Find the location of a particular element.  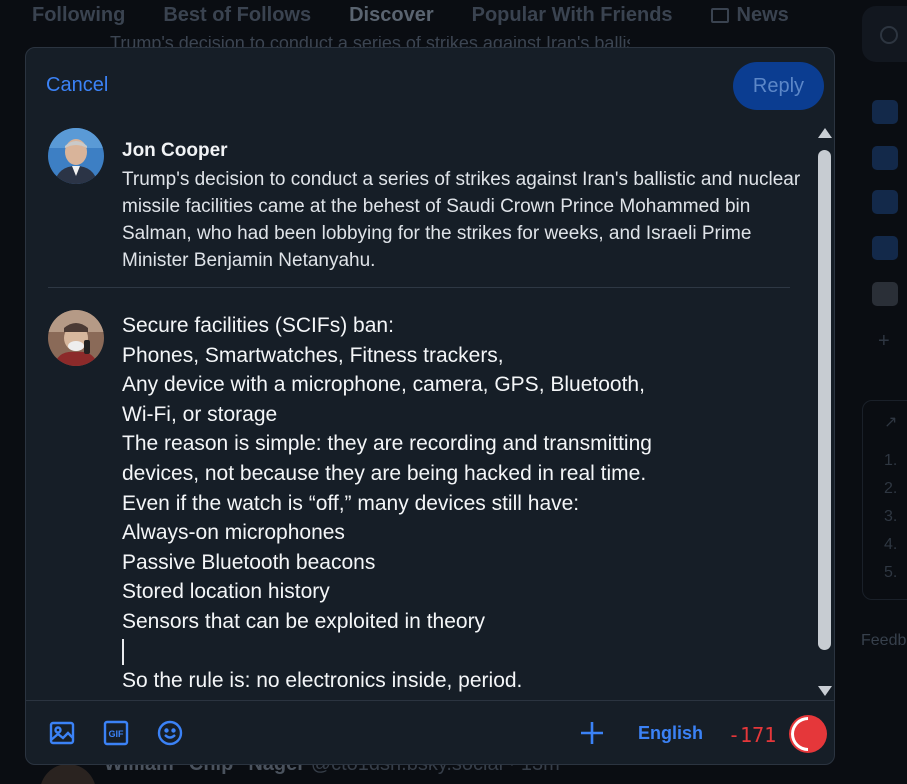

divider is located at coordinates (419, 287).